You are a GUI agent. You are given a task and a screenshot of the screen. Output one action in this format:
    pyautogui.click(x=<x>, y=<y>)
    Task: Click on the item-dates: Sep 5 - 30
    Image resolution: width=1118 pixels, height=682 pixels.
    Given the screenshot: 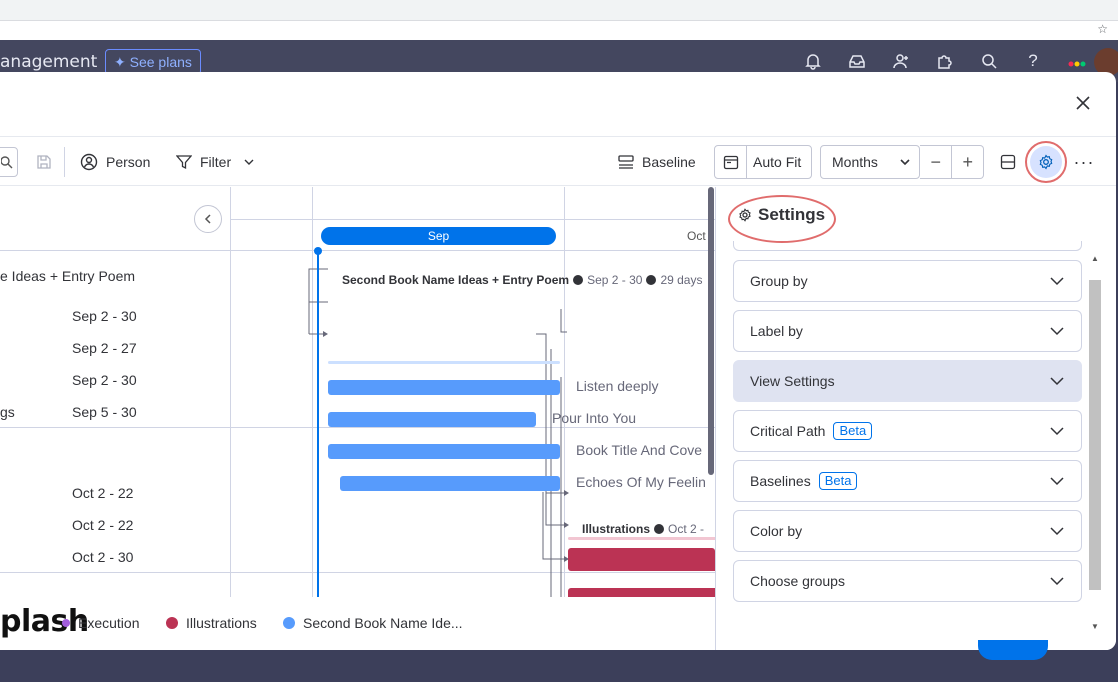 What is the action you would take?
    pyautogui.click(x=104, y=412)
    